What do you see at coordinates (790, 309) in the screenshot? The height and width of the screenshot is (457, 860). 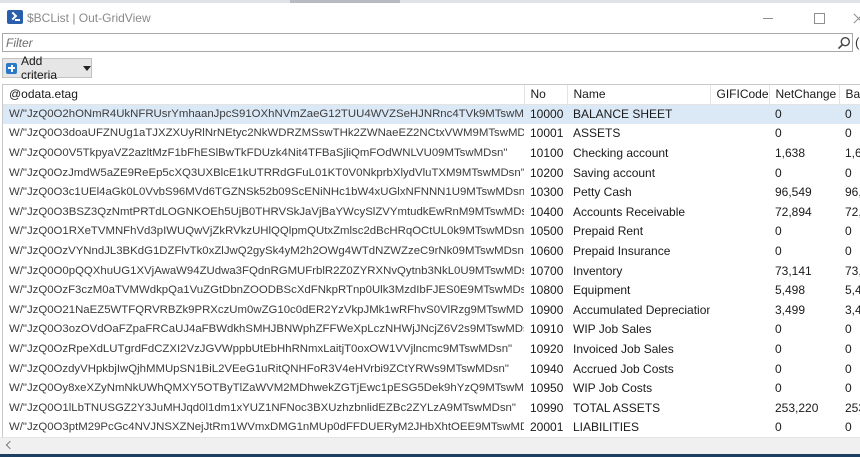 I see `cell-netchange: 3,499` at bounding box center [790, 309].